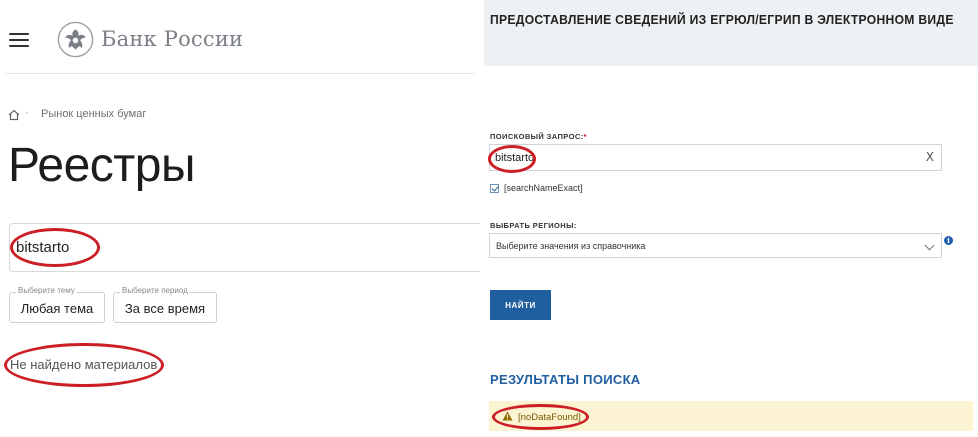  I want to click on breadcrumb-link: Рынок ценных бумаг, so click(93, 114).